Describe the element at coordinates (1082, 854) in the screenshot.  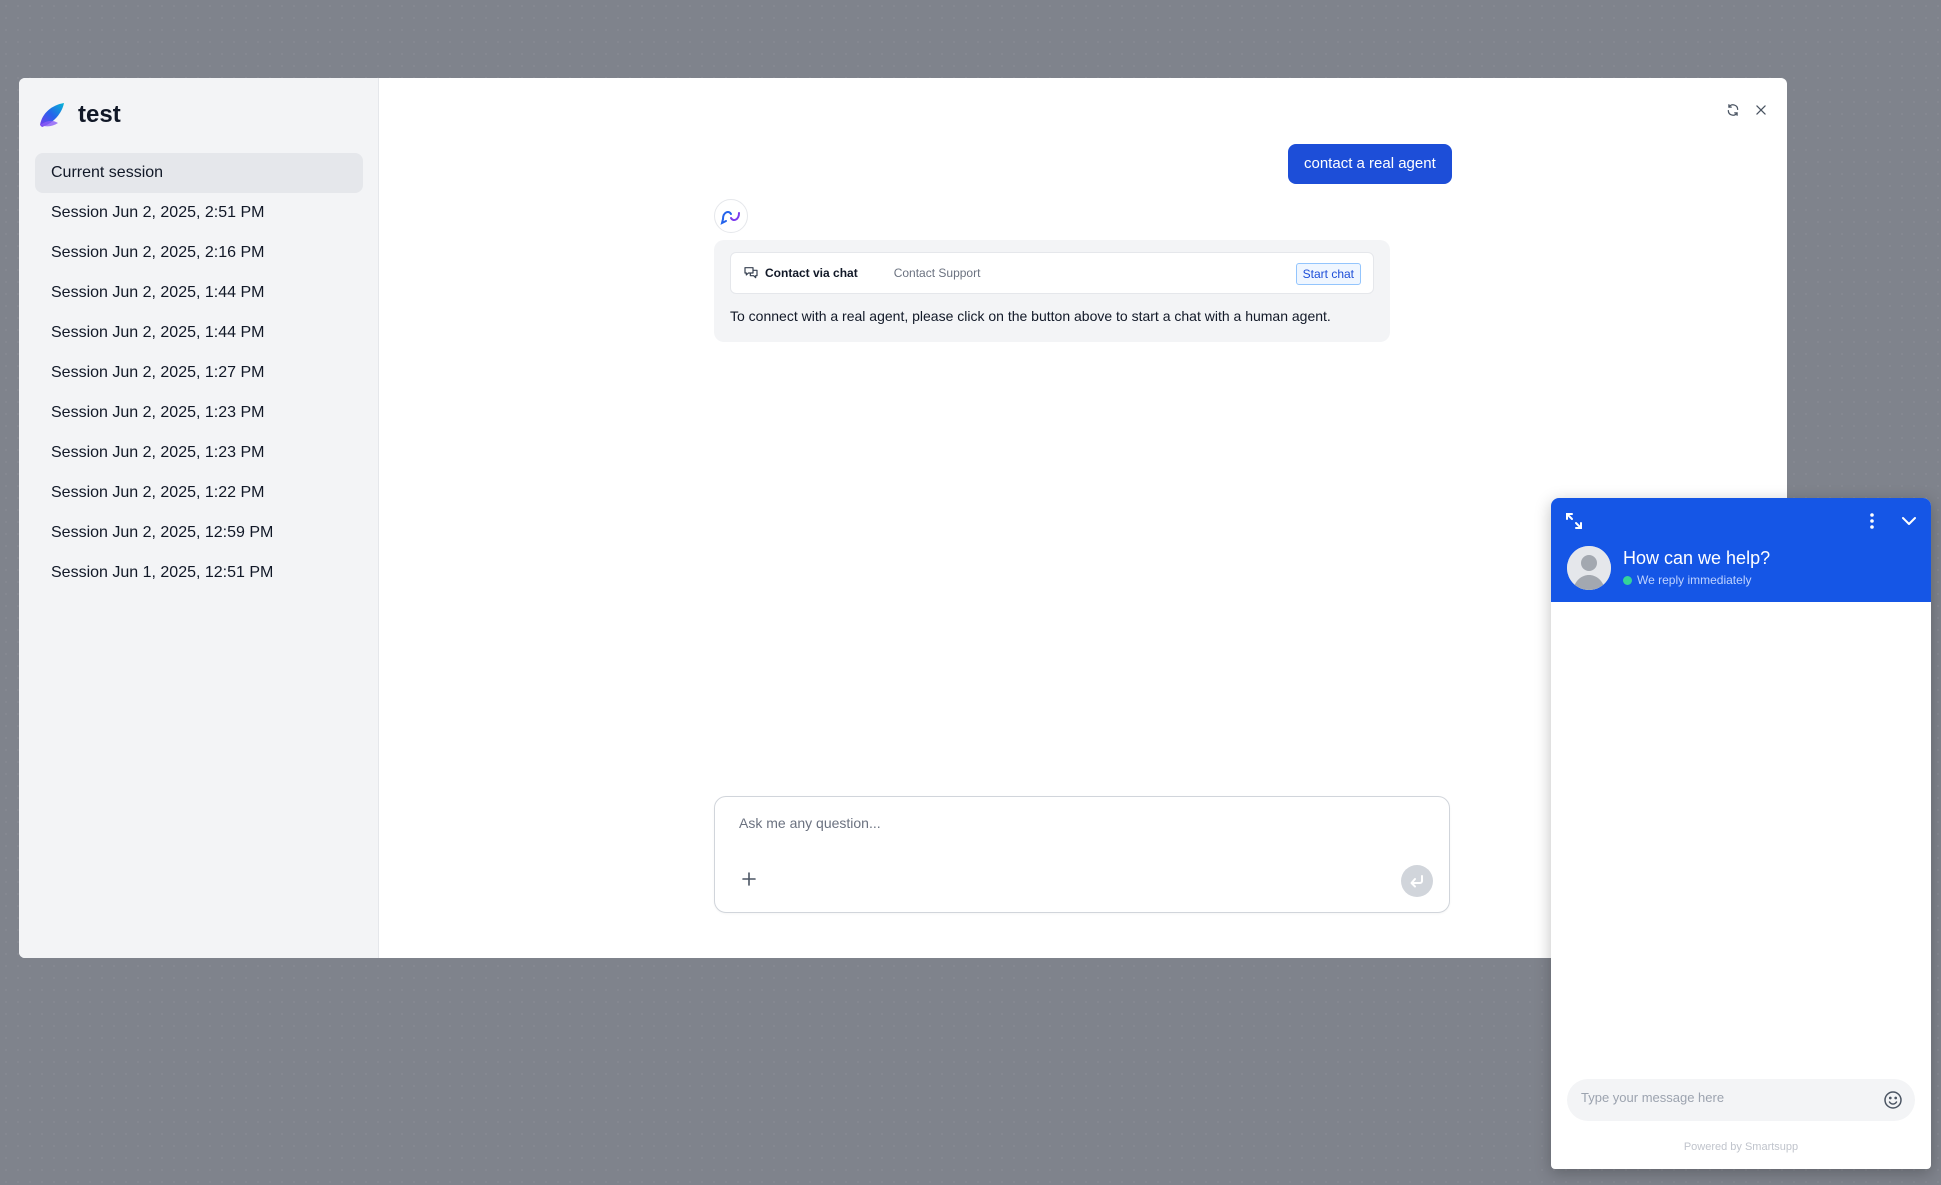
I see `composer` at that location.